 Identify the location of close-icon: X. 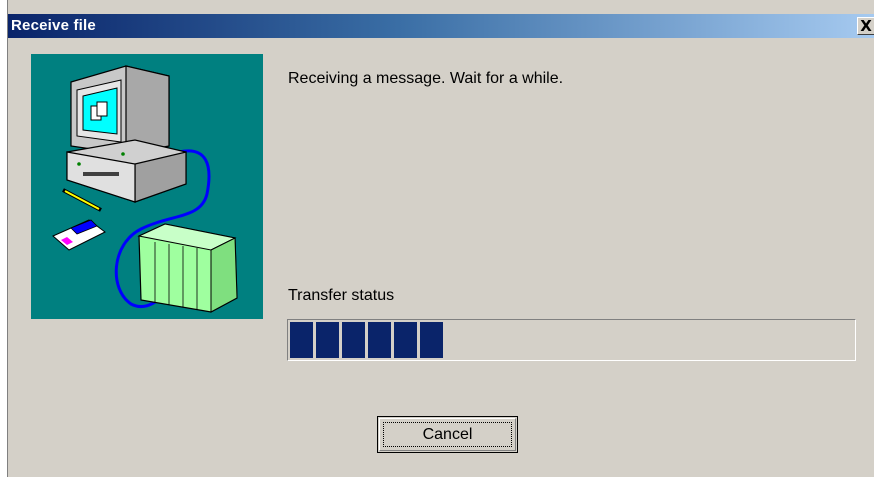
(866, 26).